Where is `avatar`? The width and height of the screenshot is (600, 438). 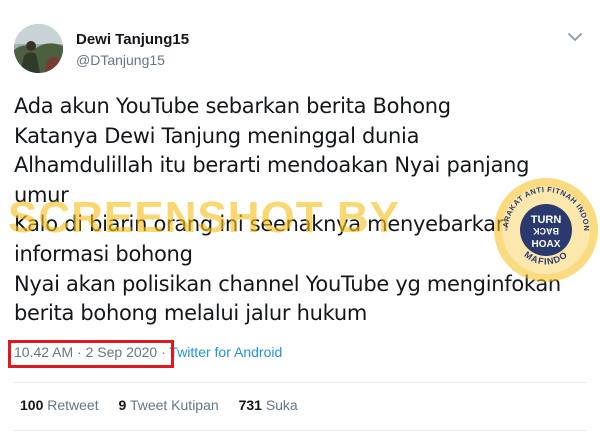
avatar is located at coordinates (38, 48).